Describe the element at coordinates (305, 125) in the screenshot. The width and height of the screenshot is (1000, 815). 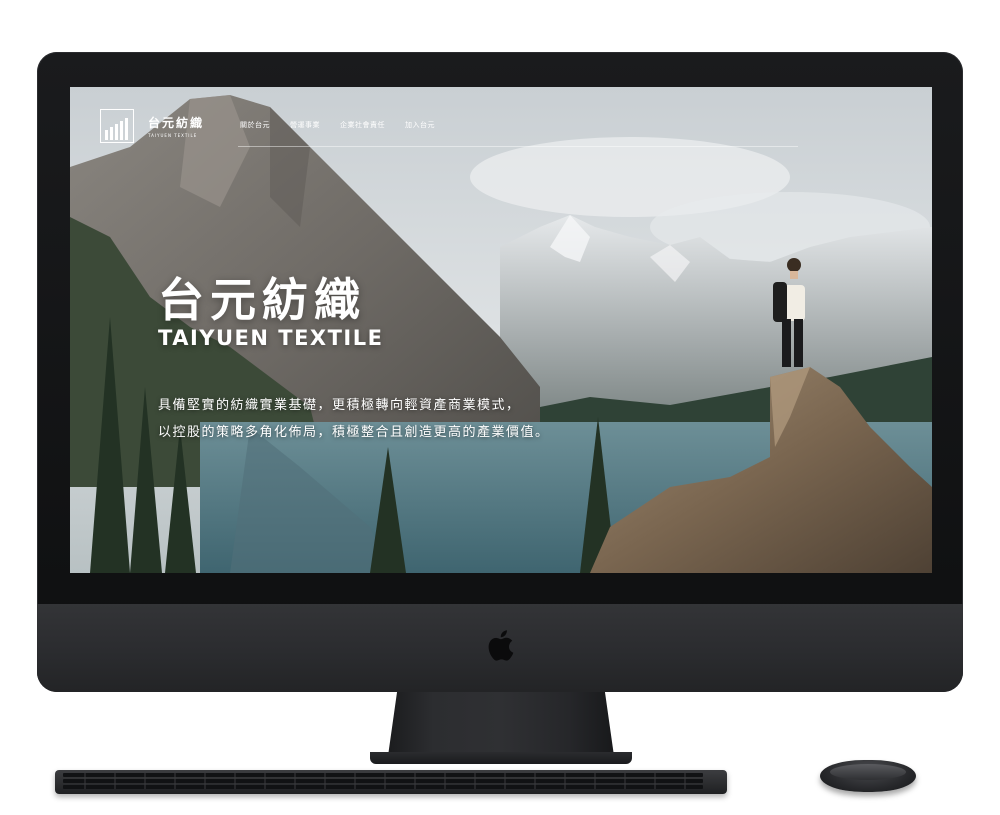
I see `nav-item-business: 營運事業` at that location.